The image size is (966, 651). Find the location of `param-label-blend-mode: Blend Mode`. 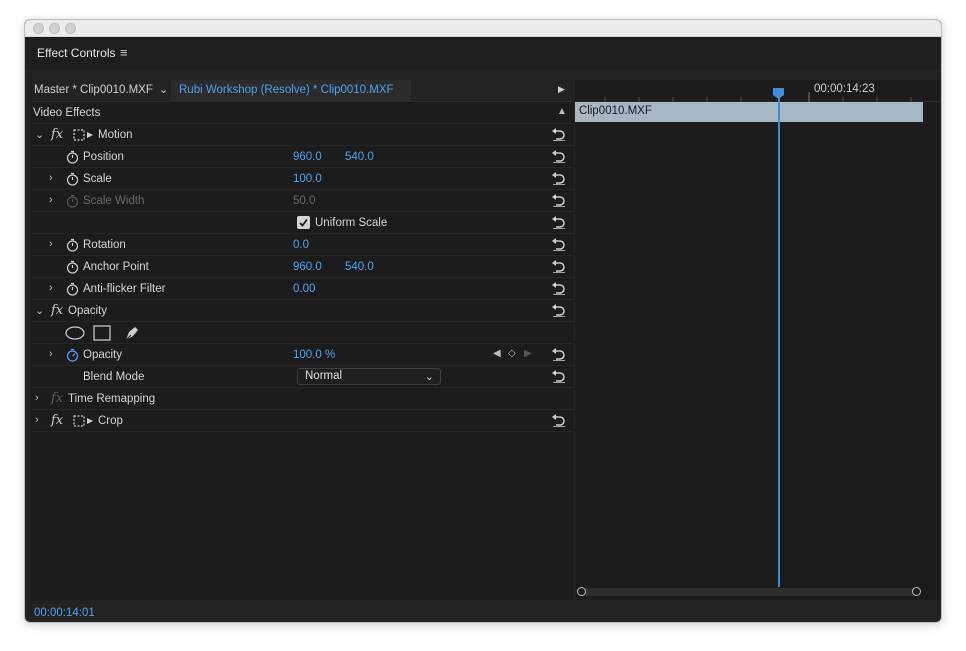

param-label-blend-mode: Blend Mode is located at coordinates (114, 377).